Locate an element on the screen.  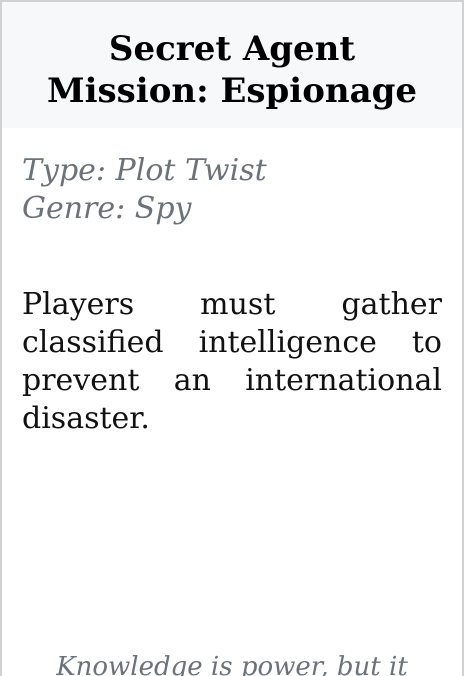
card-meta: Type: Plot Twist Genre: Spy is located at coordinates (232, 178).